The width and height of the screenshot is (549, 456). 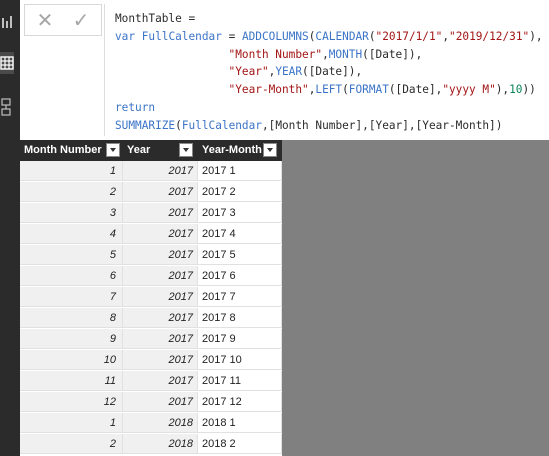 I want to click on data-view-icon, so click(x=7, y=63).